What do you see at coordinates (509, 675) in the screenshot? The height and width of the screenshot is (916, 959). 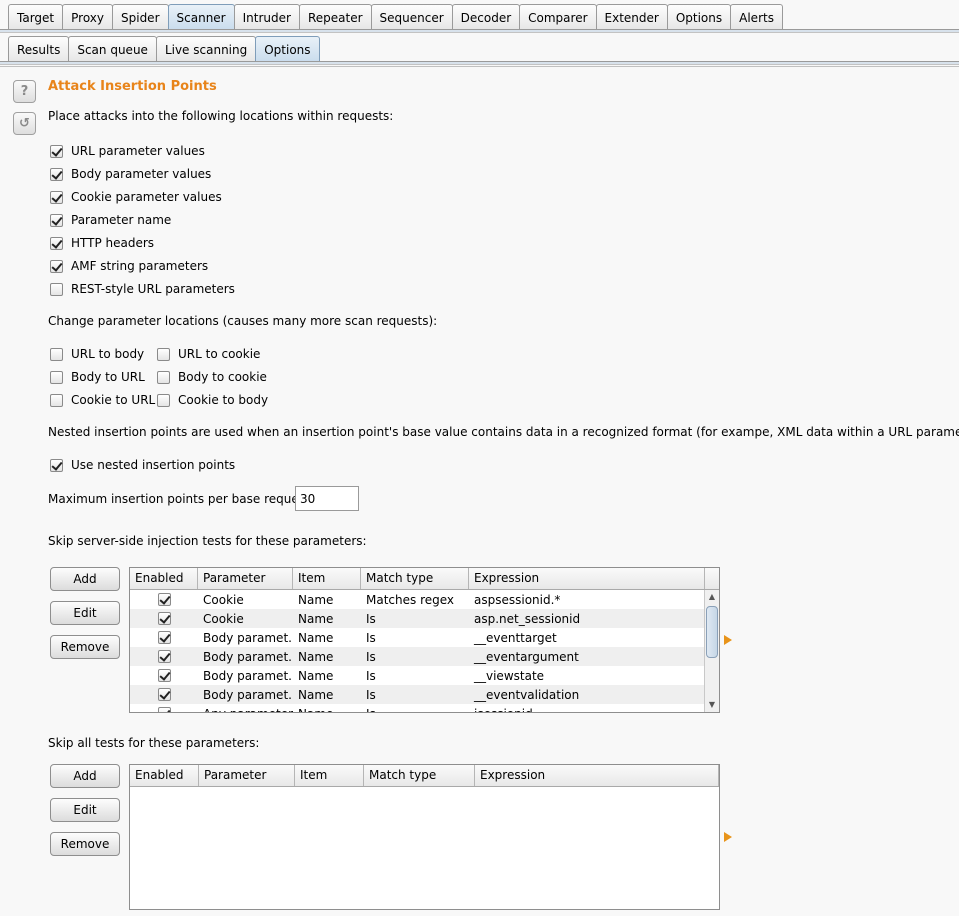 I see `expr-cell: __viewstate` at bounding box center [509, 675].